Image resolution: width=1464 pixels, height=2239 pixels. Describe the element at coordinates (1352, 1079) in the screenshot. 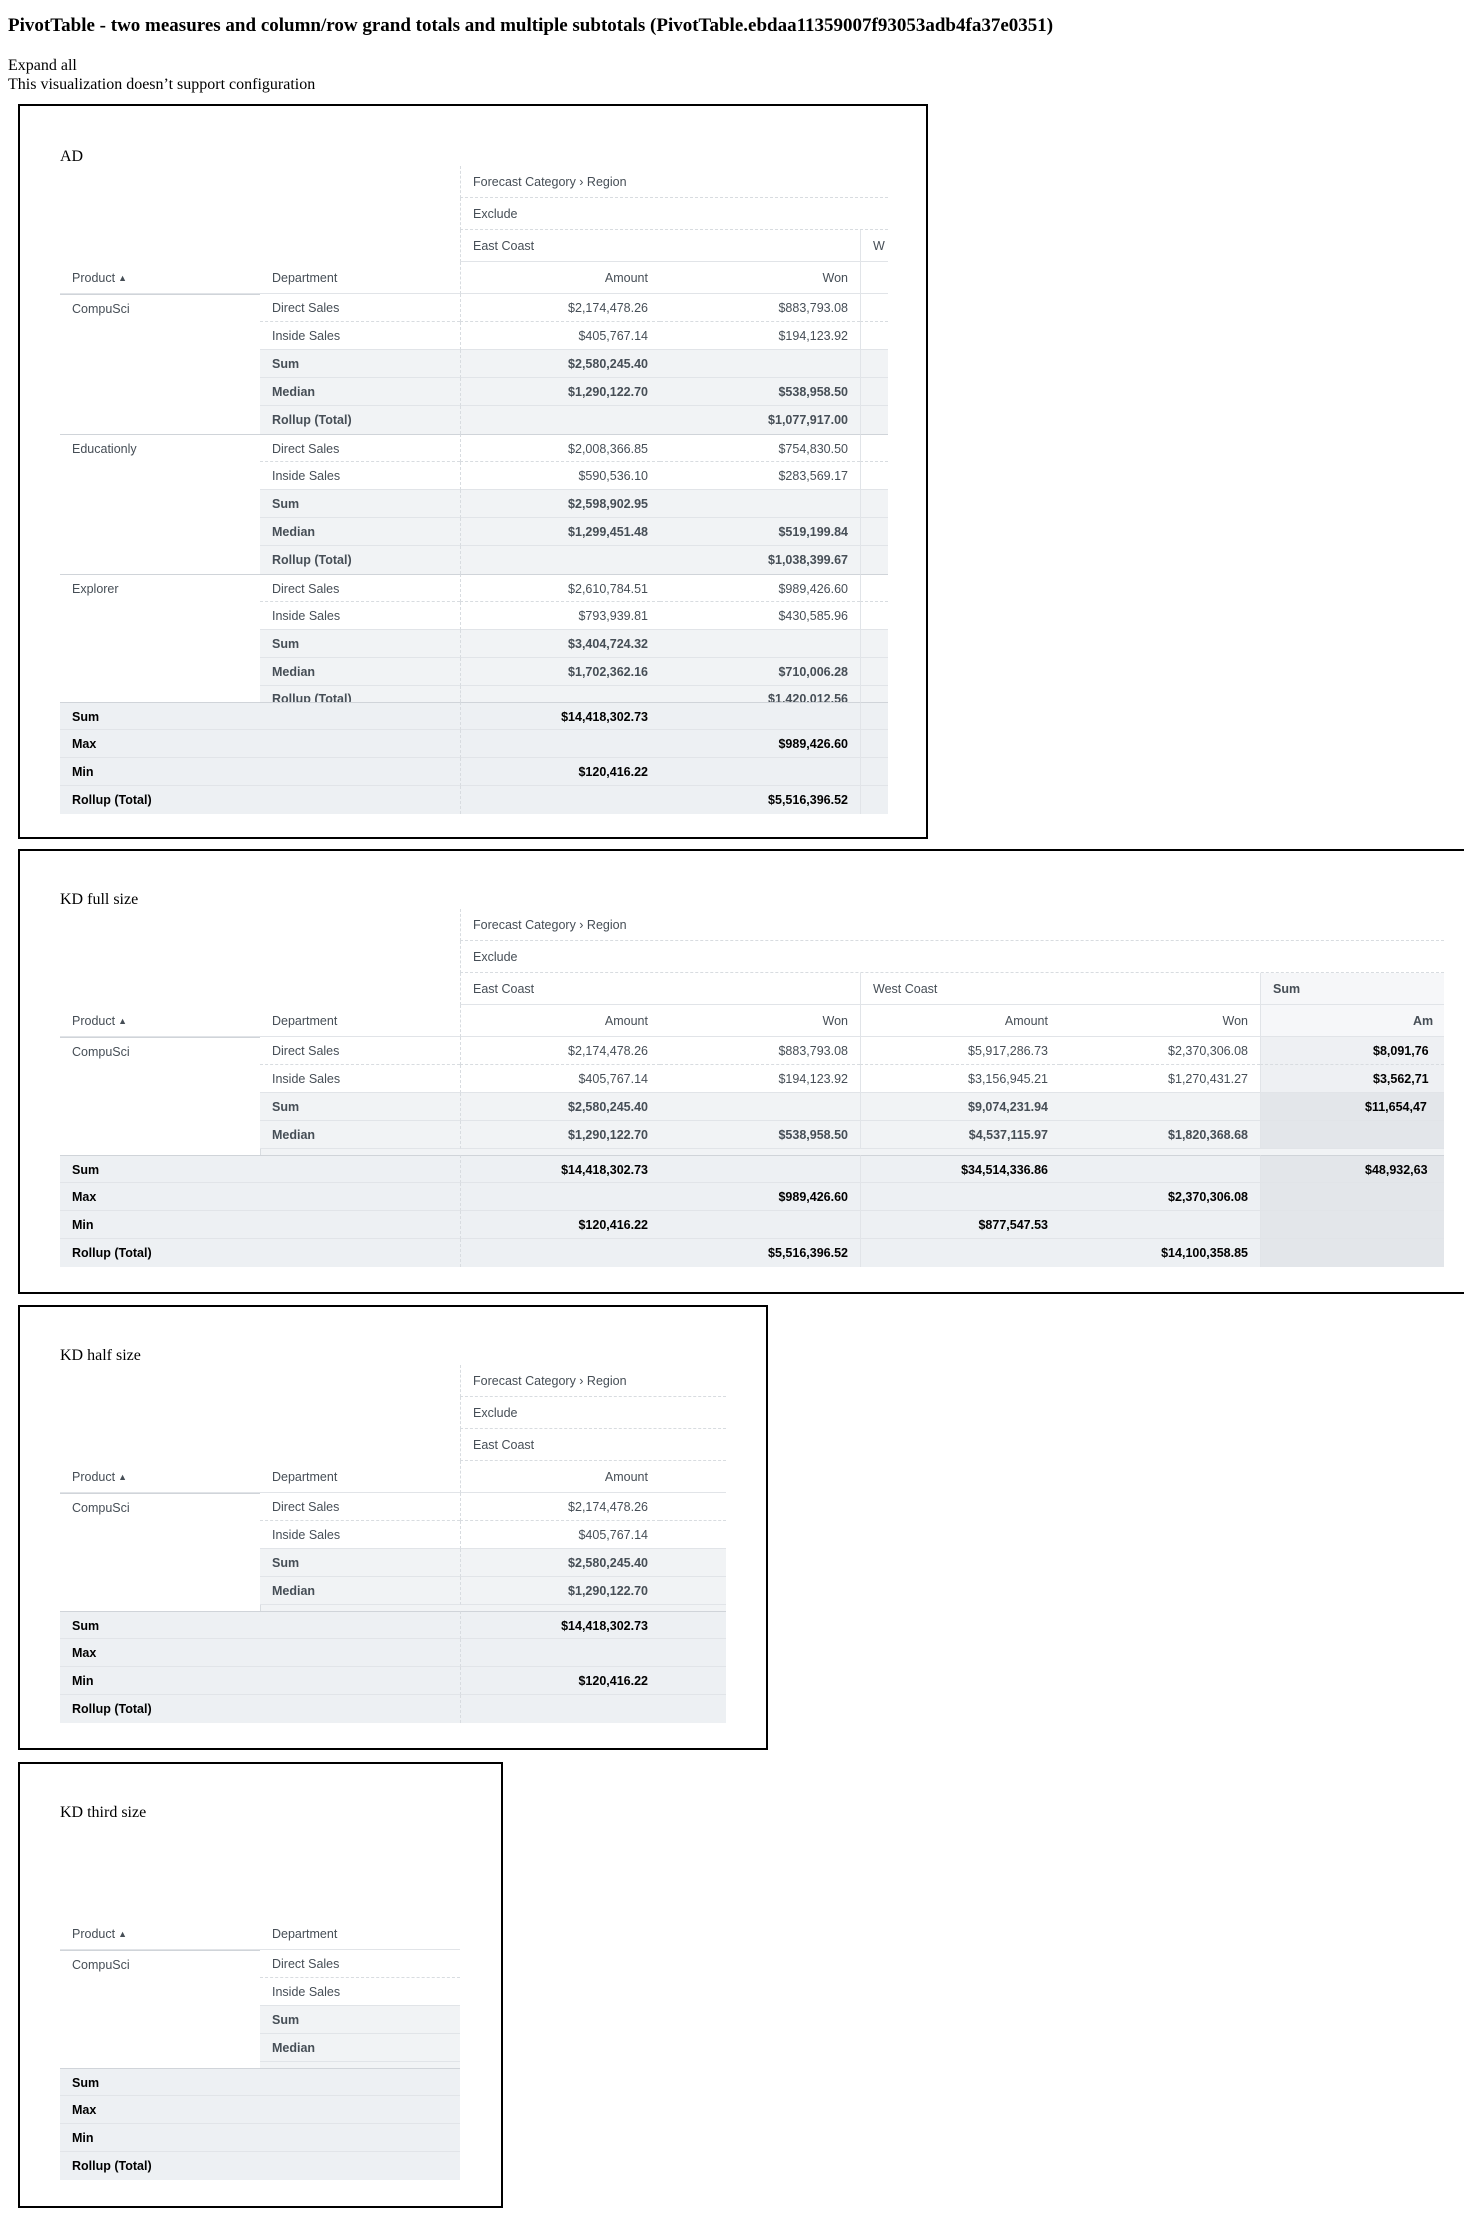

I see `sum-amount-cell: $3,562,71` at that location.